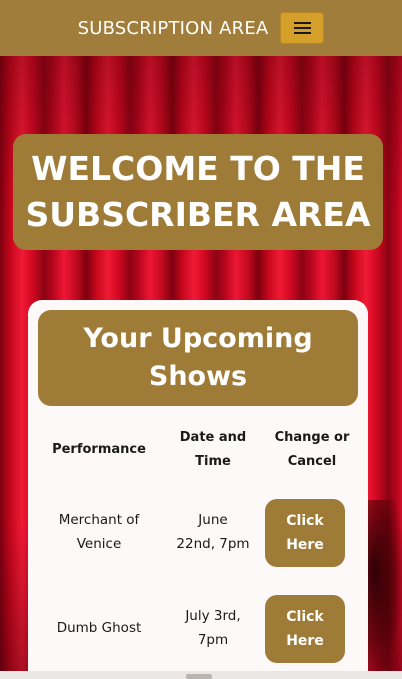 This screenshot has width=402, height=679. I want to click on performance-line1: Dumb Ghost, so click(99, 628).